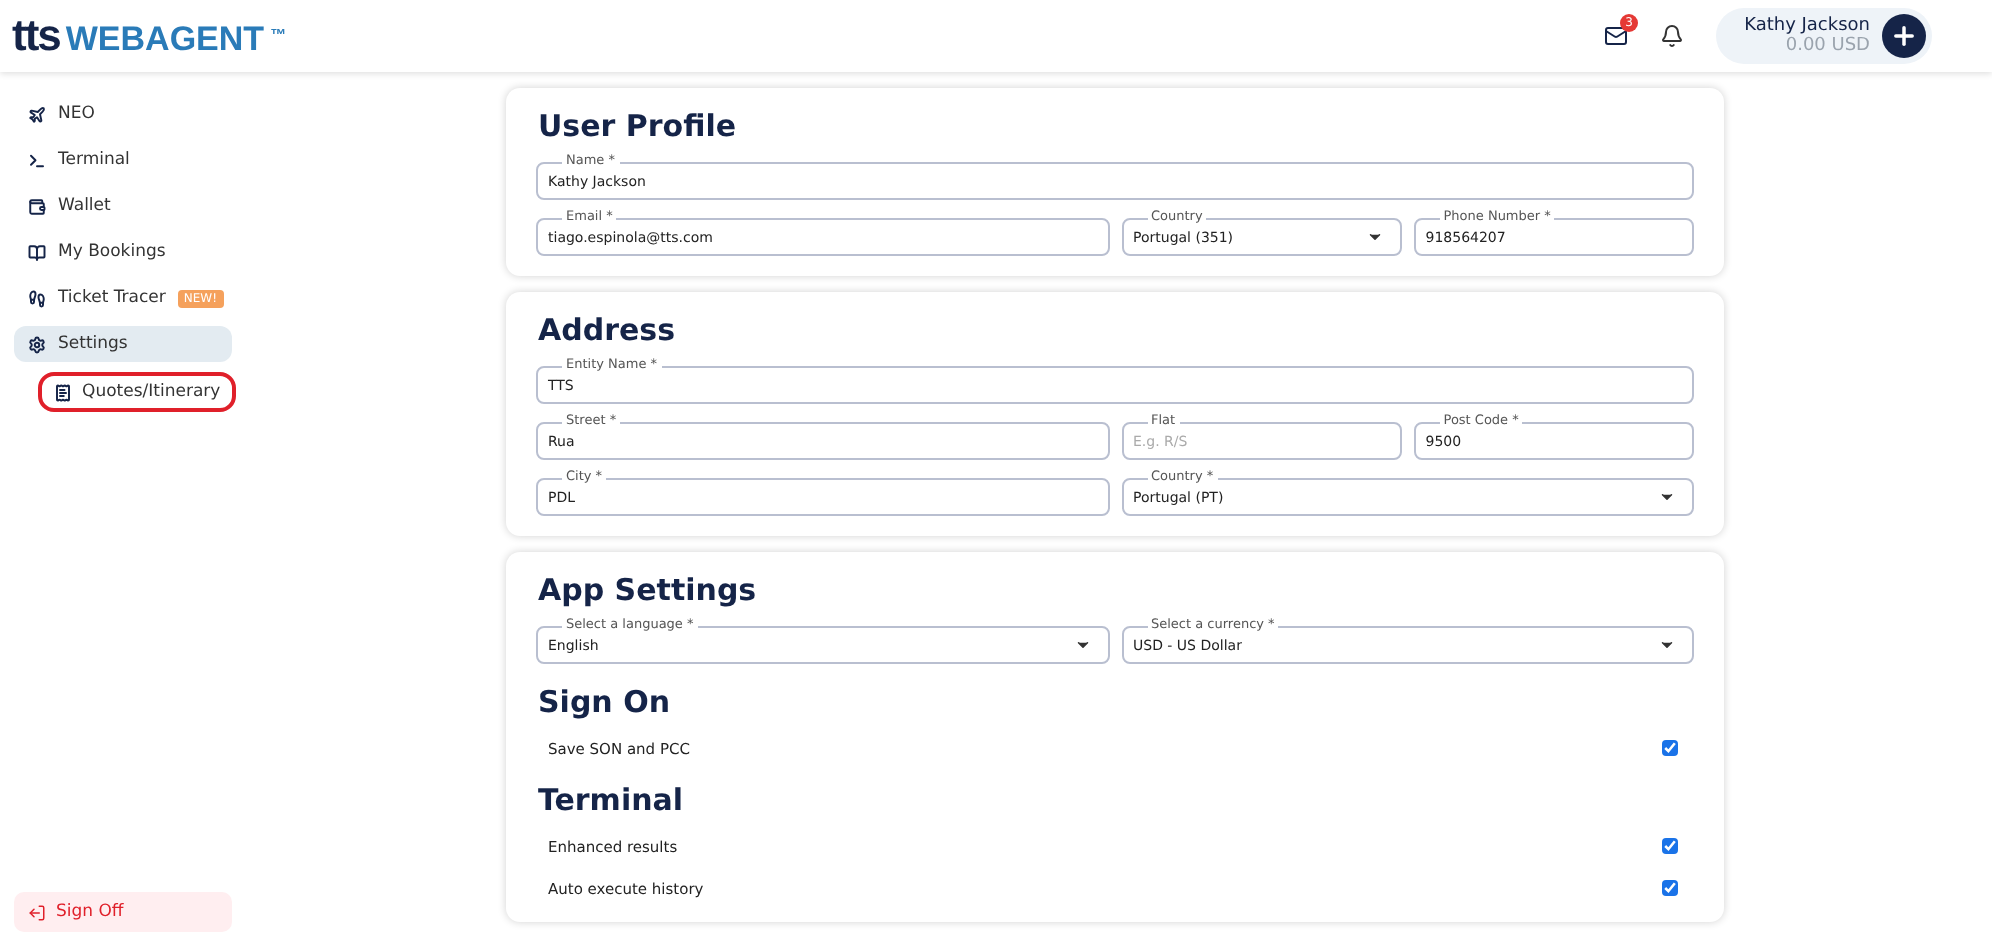  What do you see at coordinates (37, 252) in the screenshot?
I see `book-icon` at bounding box center [37, 252].